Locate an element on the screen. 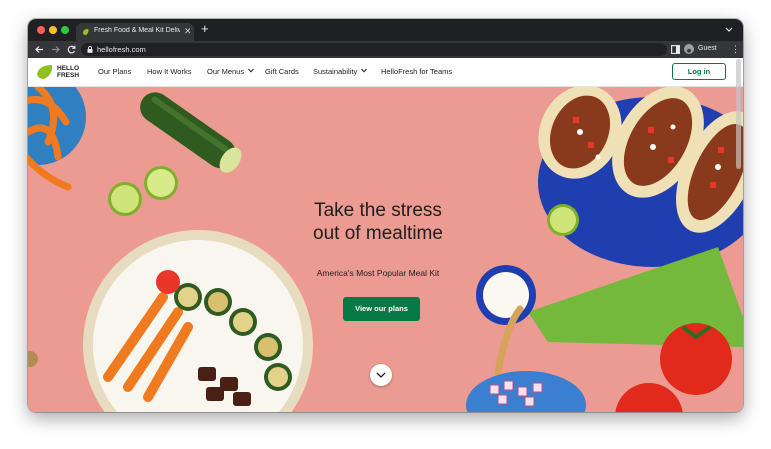  minimize-window-button is located at coordinates (53, 30).